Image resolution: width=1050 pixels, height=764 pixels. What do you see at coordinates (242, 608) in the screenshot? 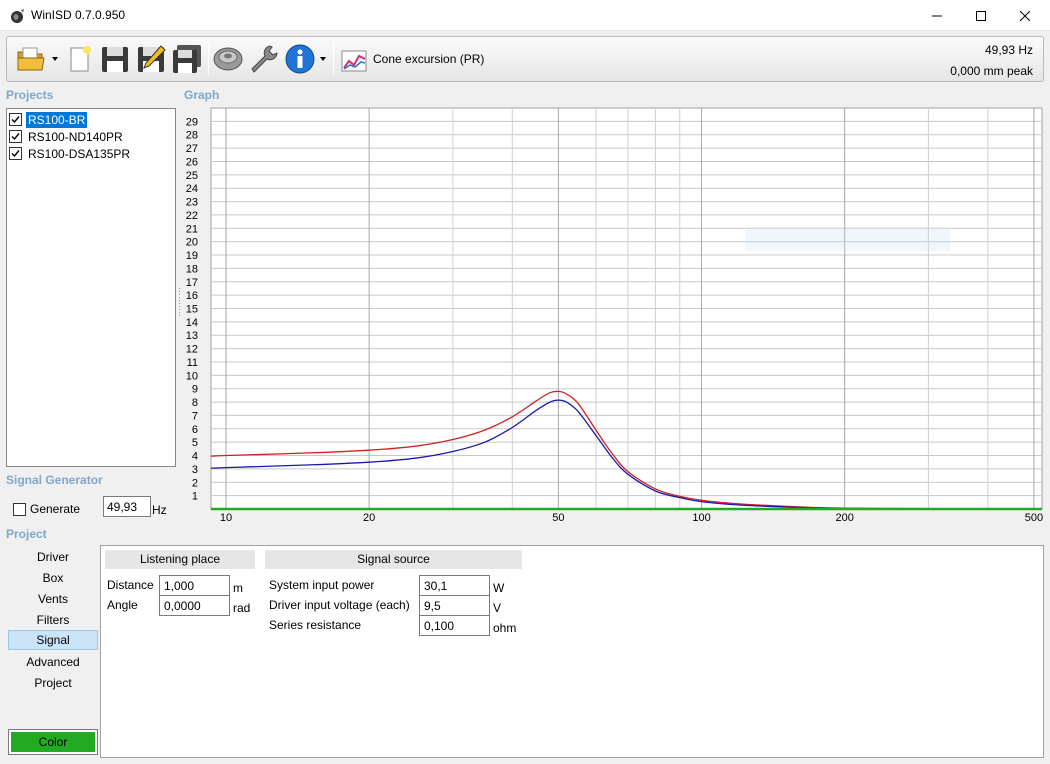
I see `angle-unit: rad` at bounding box center [242, 608].